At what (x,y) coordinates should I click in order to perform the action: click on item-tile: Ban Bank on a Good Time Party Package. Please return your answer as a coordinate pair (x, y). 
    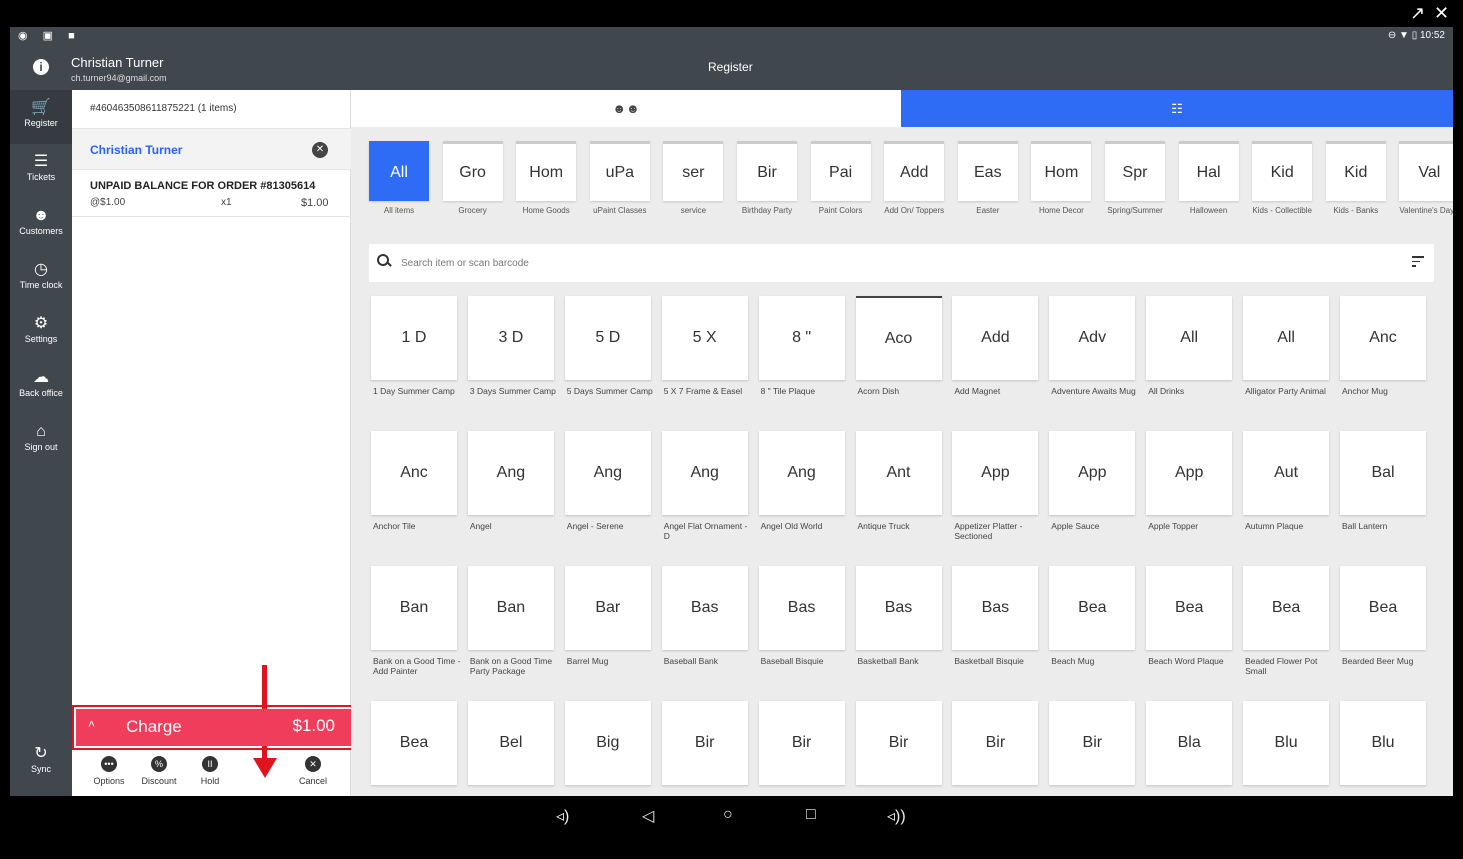
    Looking at the image, I should click on (510, 621).